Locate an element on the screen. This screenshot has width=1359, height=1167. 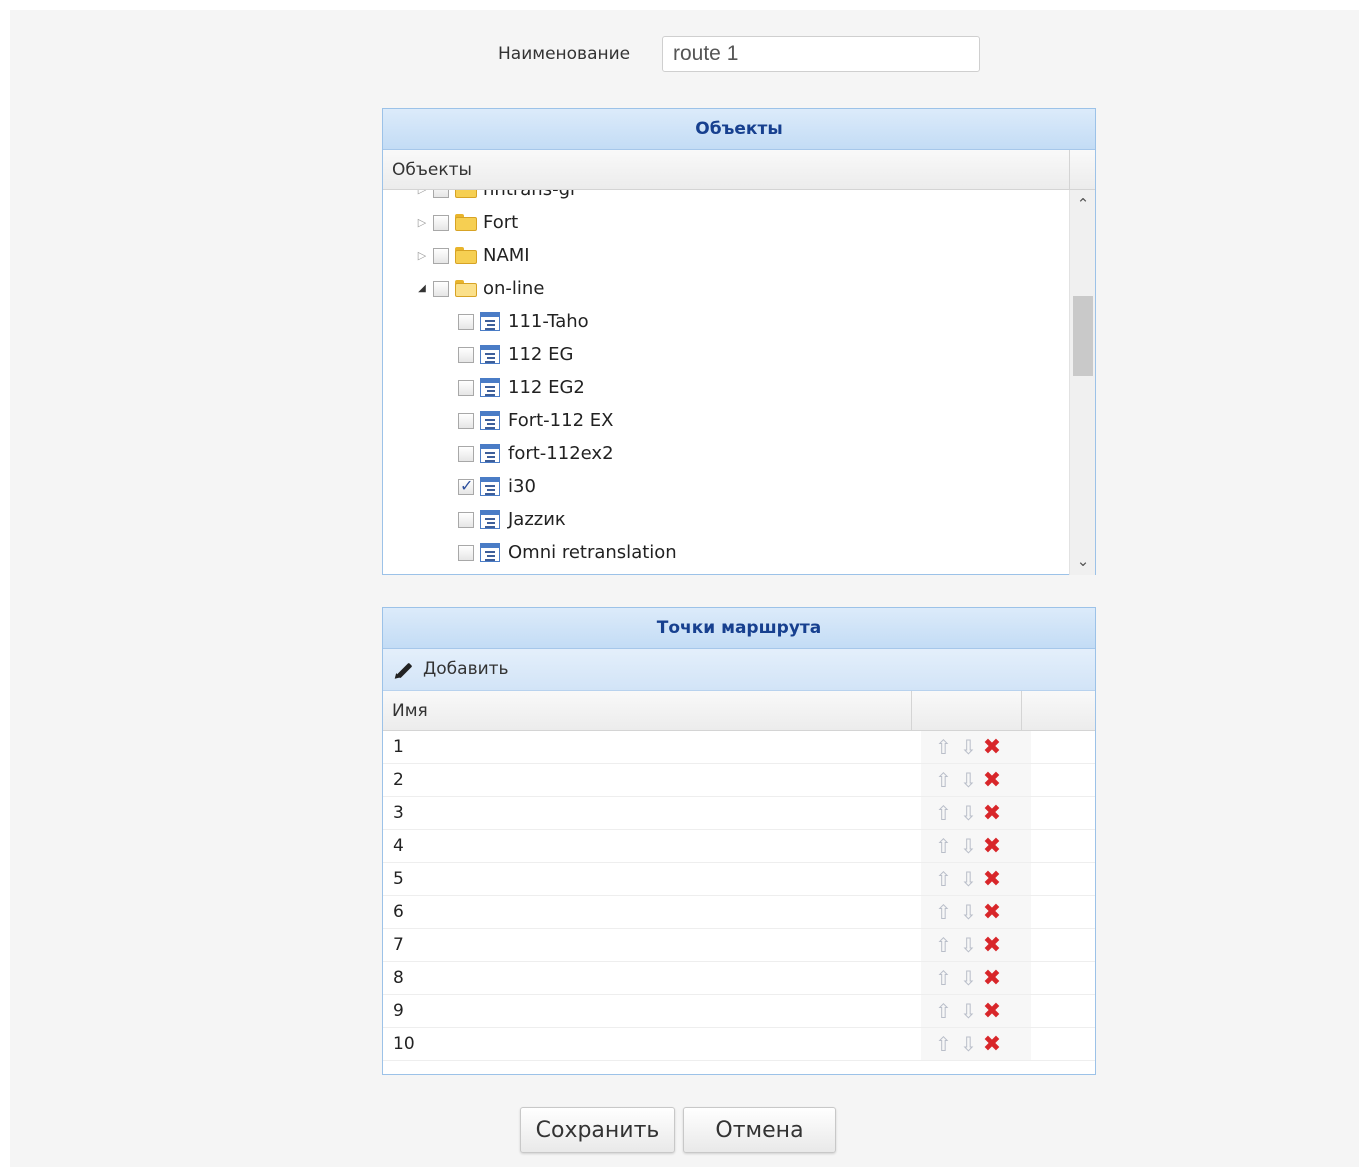
route-point-row: 7 ⇧ ⇩ ✖ is located at coordinates (739, 945).